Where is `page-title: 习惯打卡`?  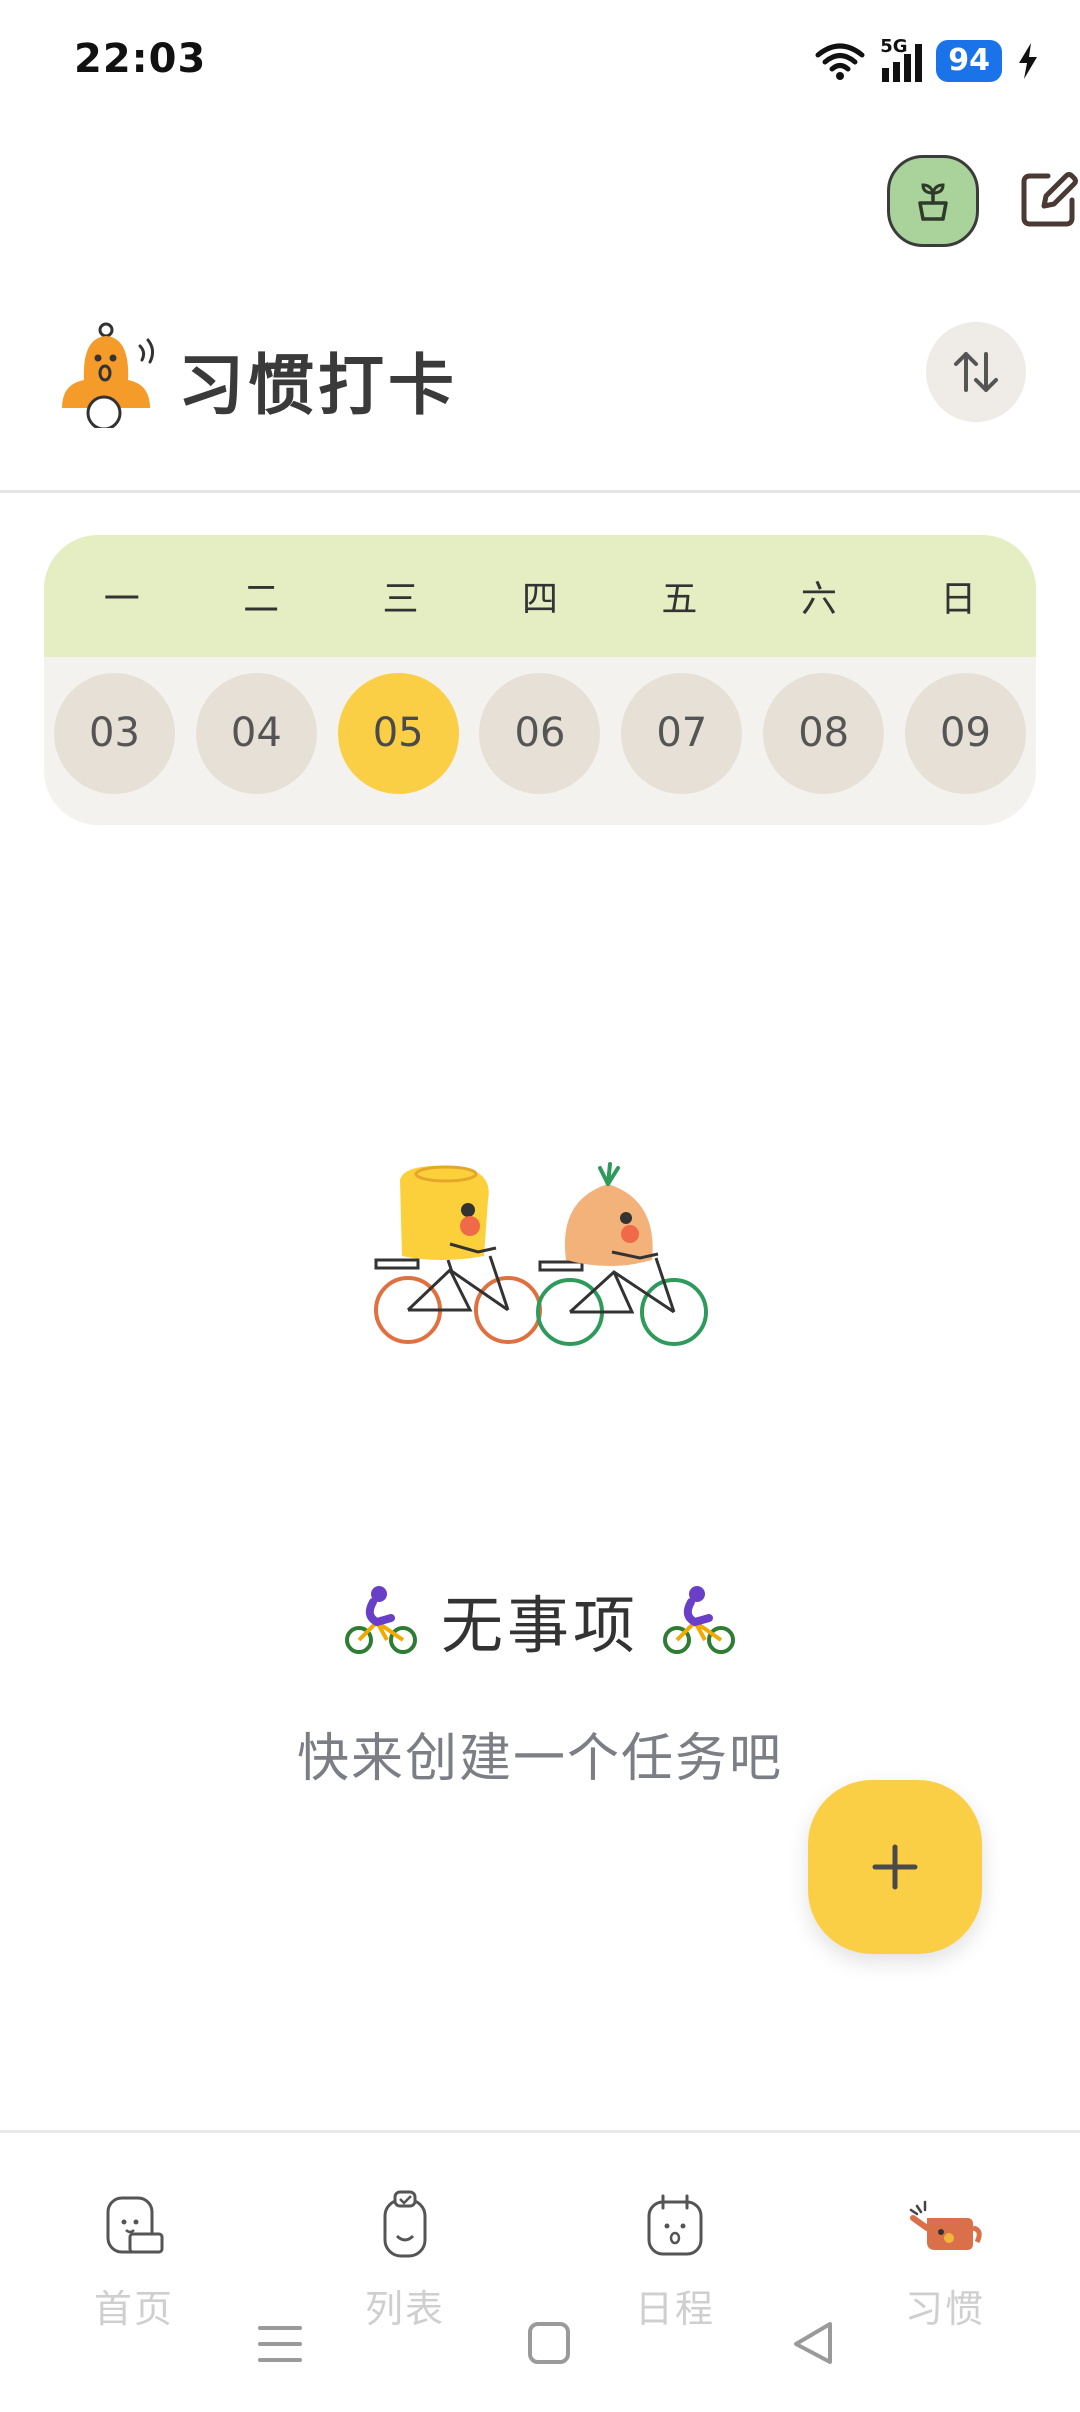 page-title: 习惯打卡 is located at coordinates (318, 385).